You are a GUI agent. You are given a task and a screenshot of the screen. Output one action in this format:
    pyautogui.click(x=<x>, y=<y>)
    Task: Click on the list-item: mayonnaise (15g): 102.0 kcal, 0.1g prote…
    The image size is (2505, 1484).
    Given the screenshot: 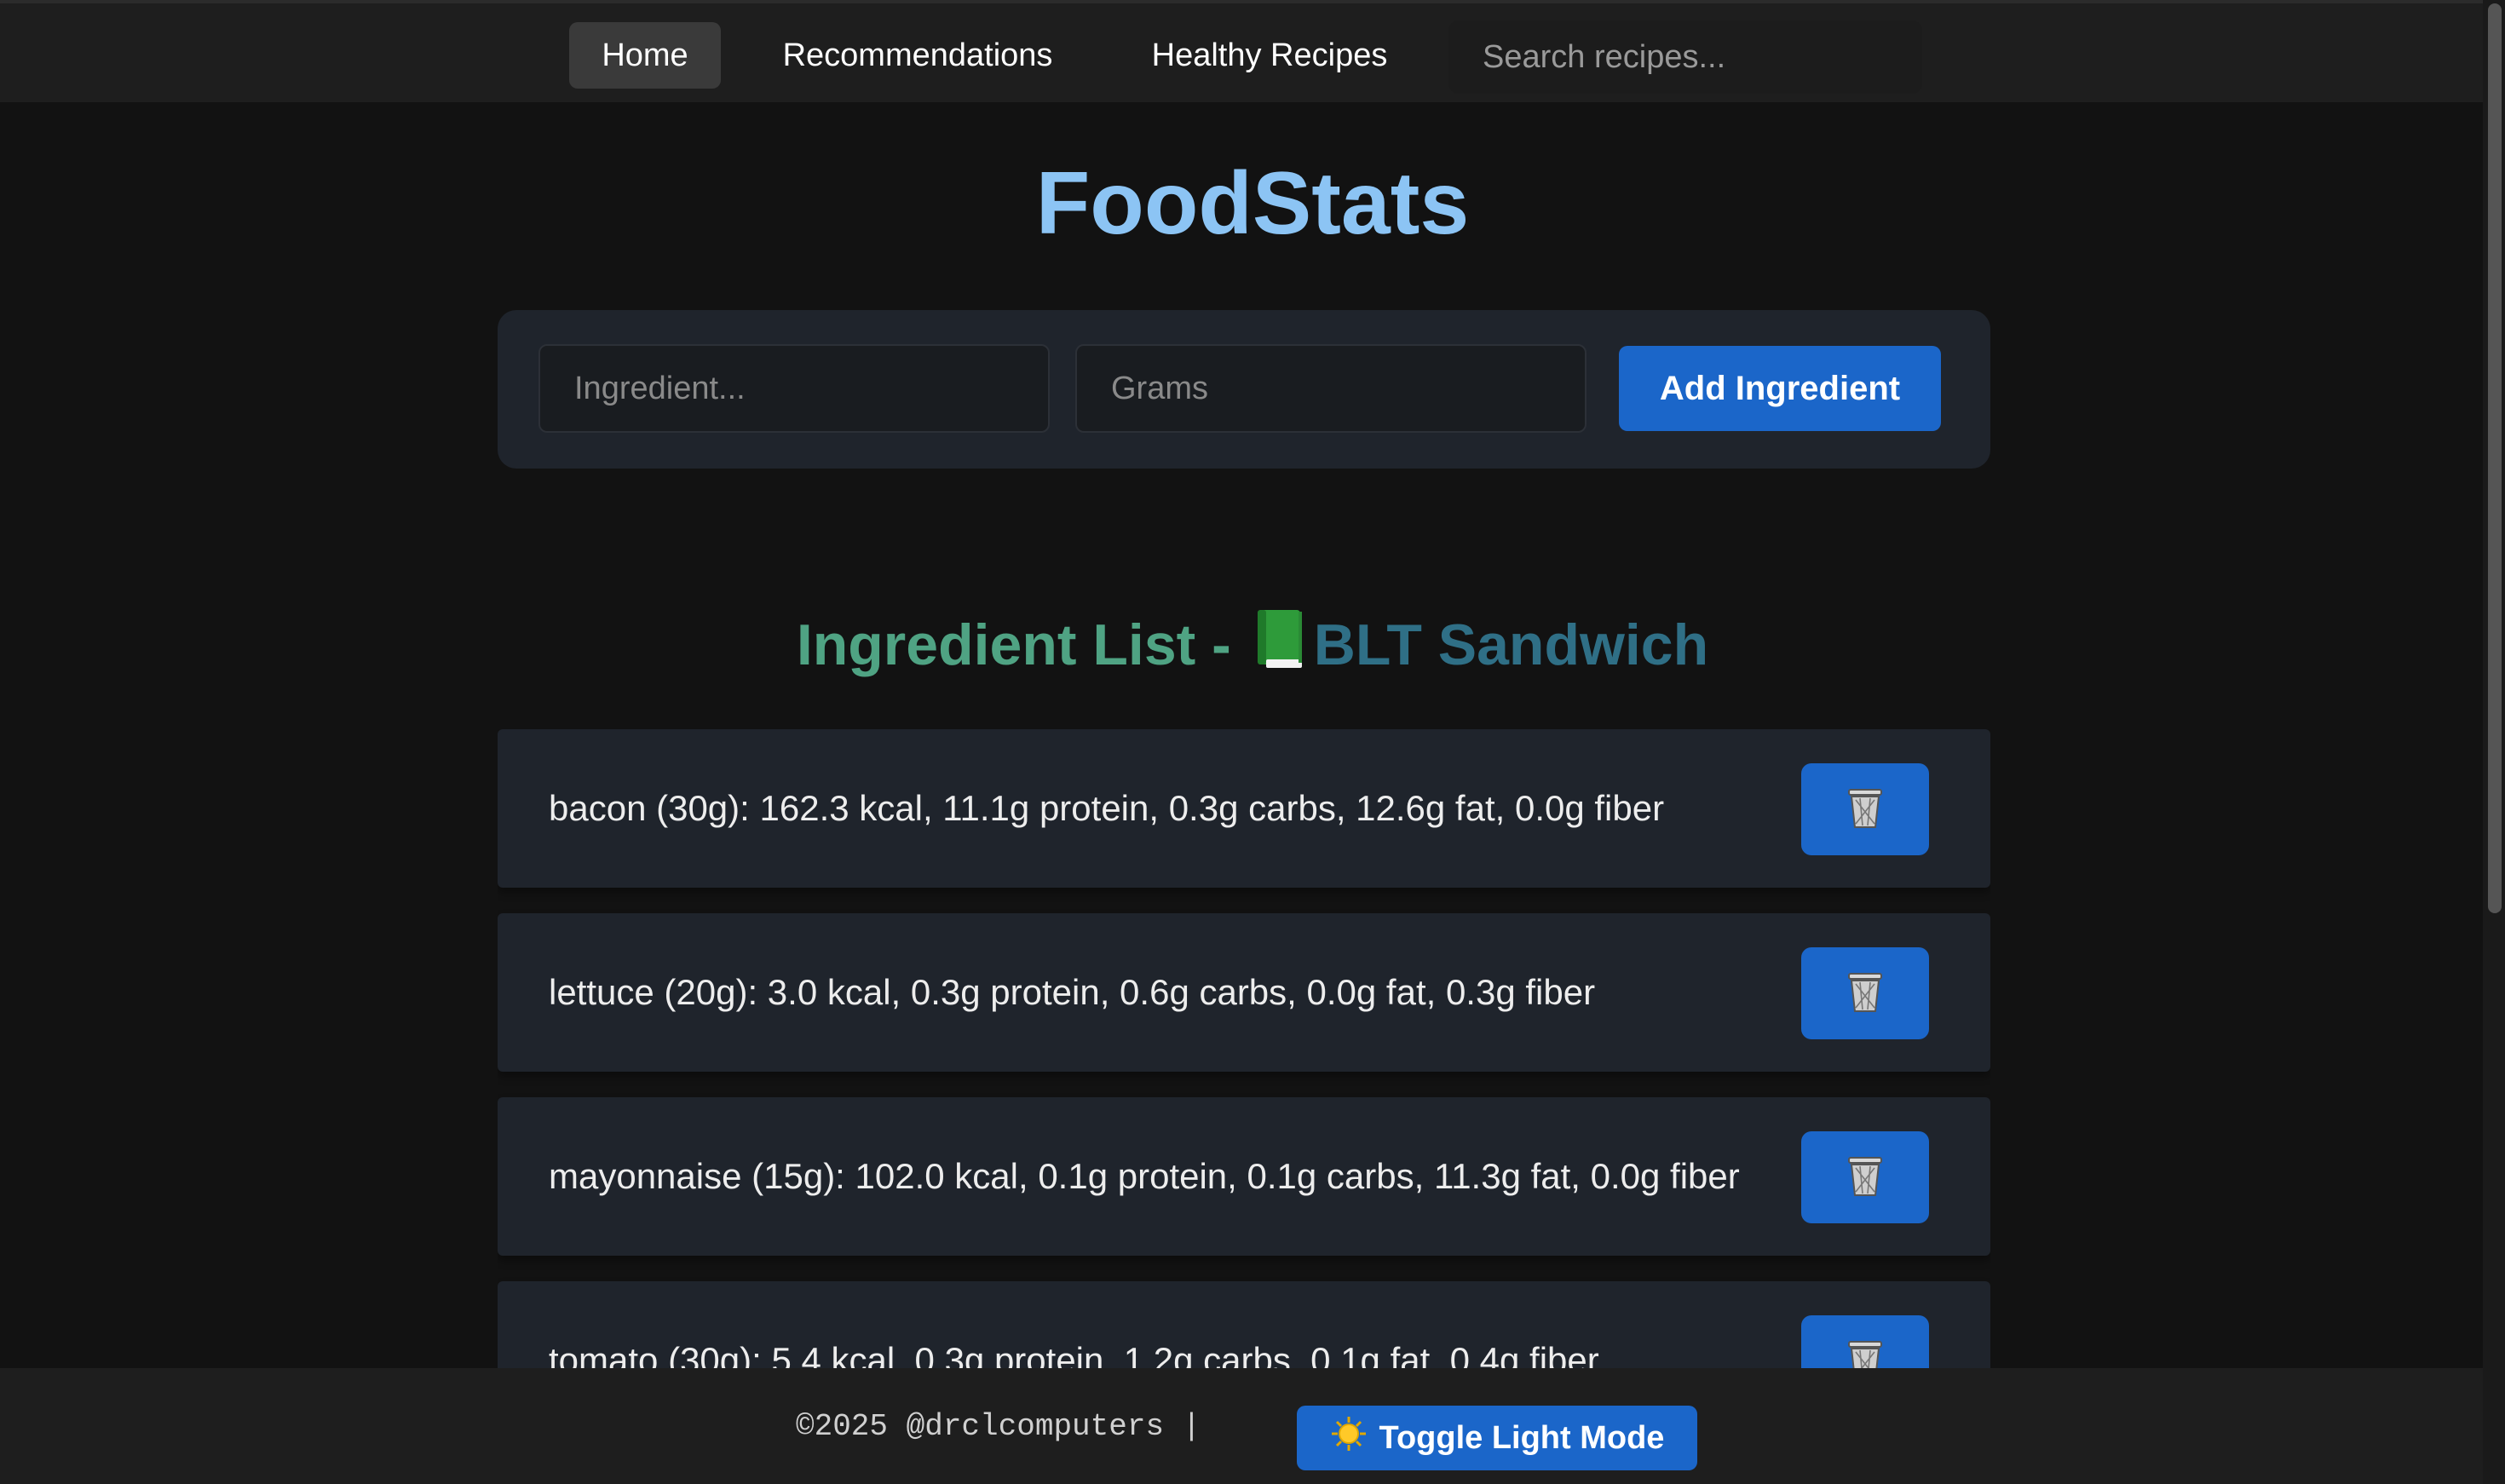 What is the action you would take?
    pyautogui.click(x=1244, y=1176)
    